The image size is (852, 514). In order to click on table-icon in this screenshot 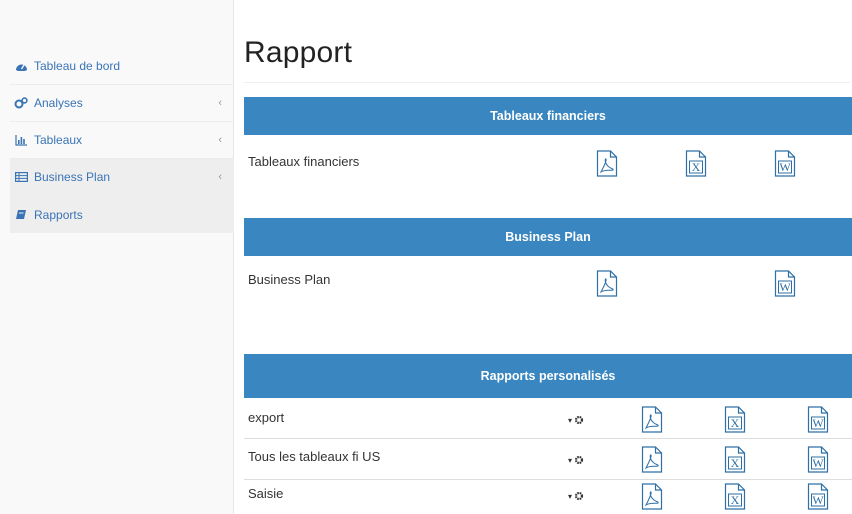, I will do `click(21, 177)`.